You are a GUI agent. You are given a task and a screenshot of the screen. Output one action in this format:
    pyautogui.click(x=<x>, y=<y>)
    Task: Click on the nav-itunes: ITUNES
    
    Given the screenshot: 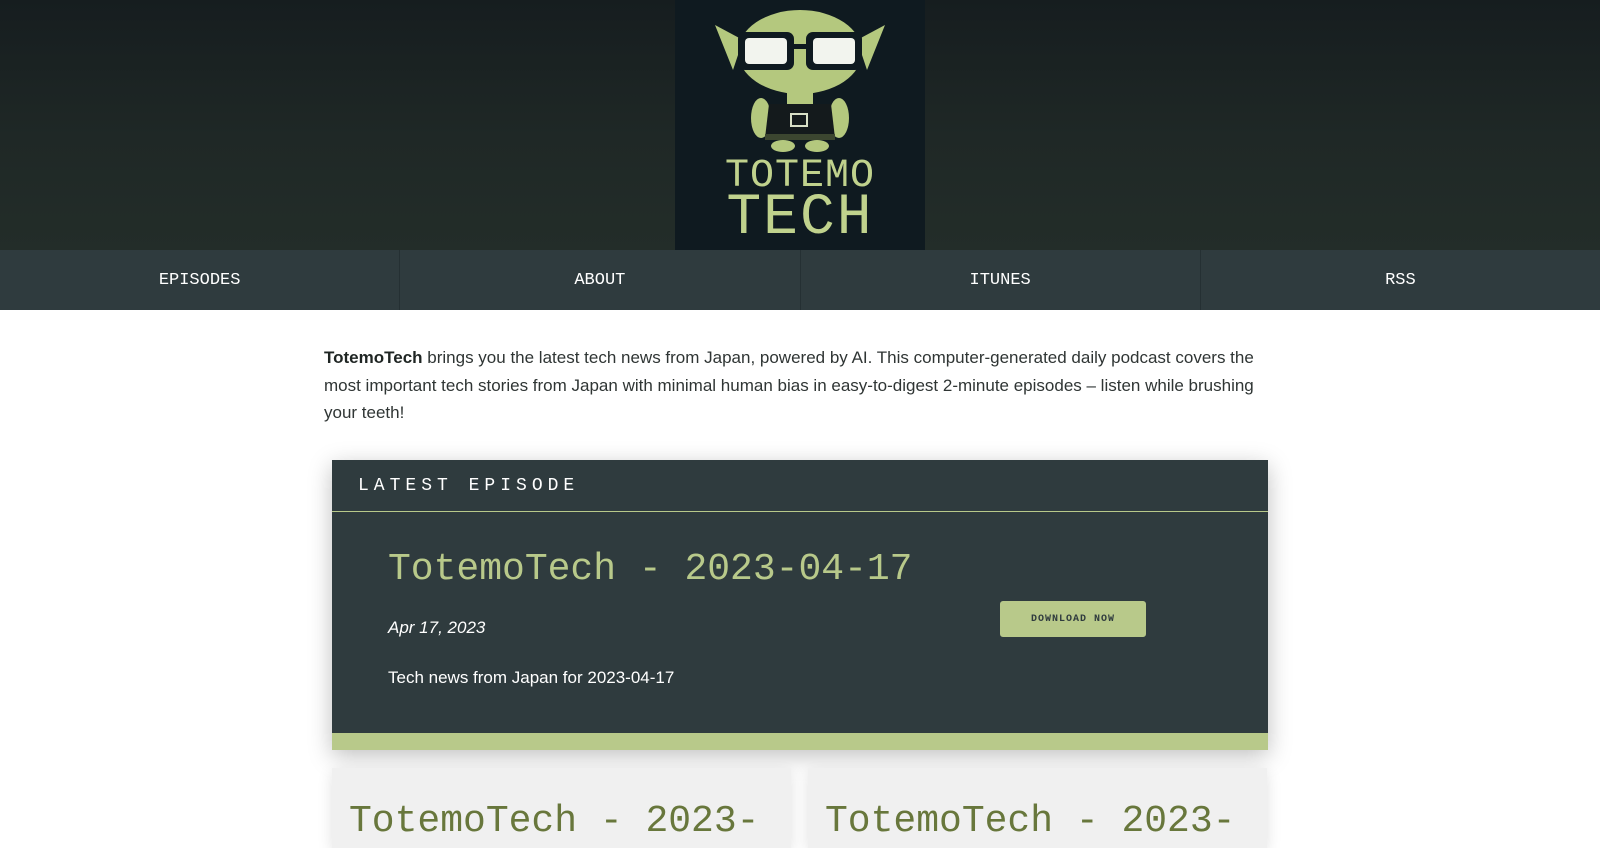 What is the action you would take?
    pyautogui.click(x=1001, y=280)
    